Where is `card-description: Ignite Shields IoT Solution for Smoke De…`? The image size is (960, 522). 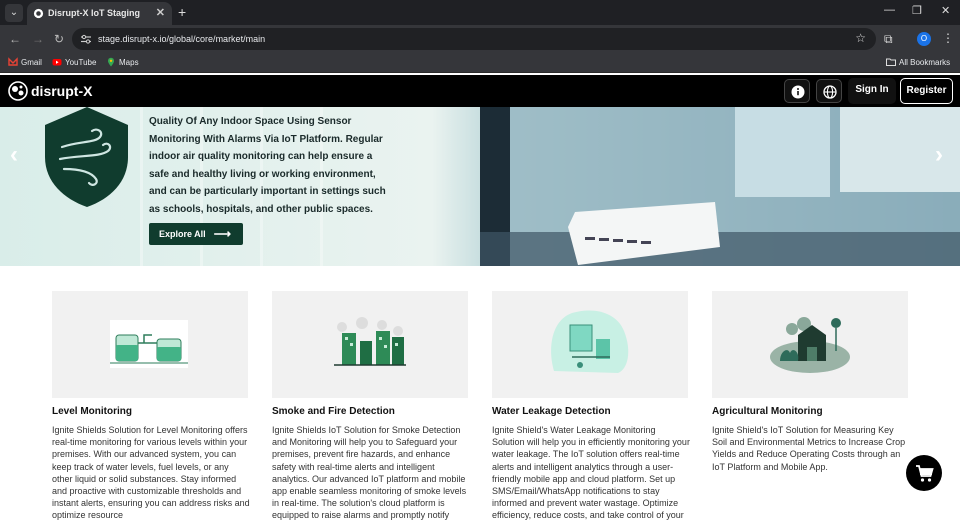 card-description: Ignite Shields IoT Solution for Smoke De… is located at coordinates (369, 473).